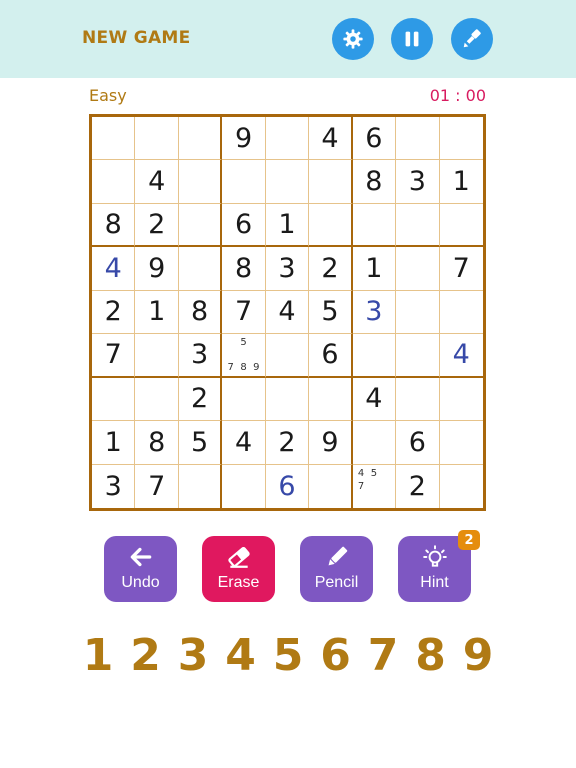 This screenshot has height=768, width=576. I want to click on number-button-9: 9, so click(478, 660).